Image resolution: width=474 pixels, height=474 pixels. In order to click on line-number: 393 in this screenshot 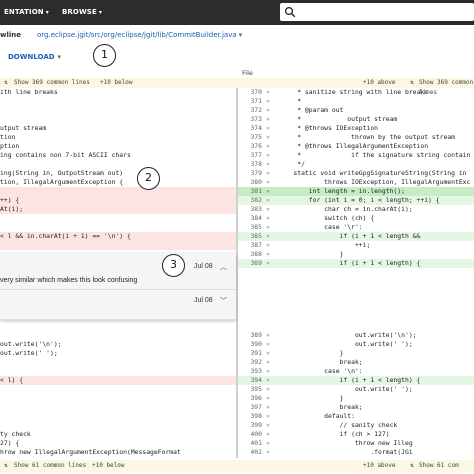, I will do `click(250, 371)`.